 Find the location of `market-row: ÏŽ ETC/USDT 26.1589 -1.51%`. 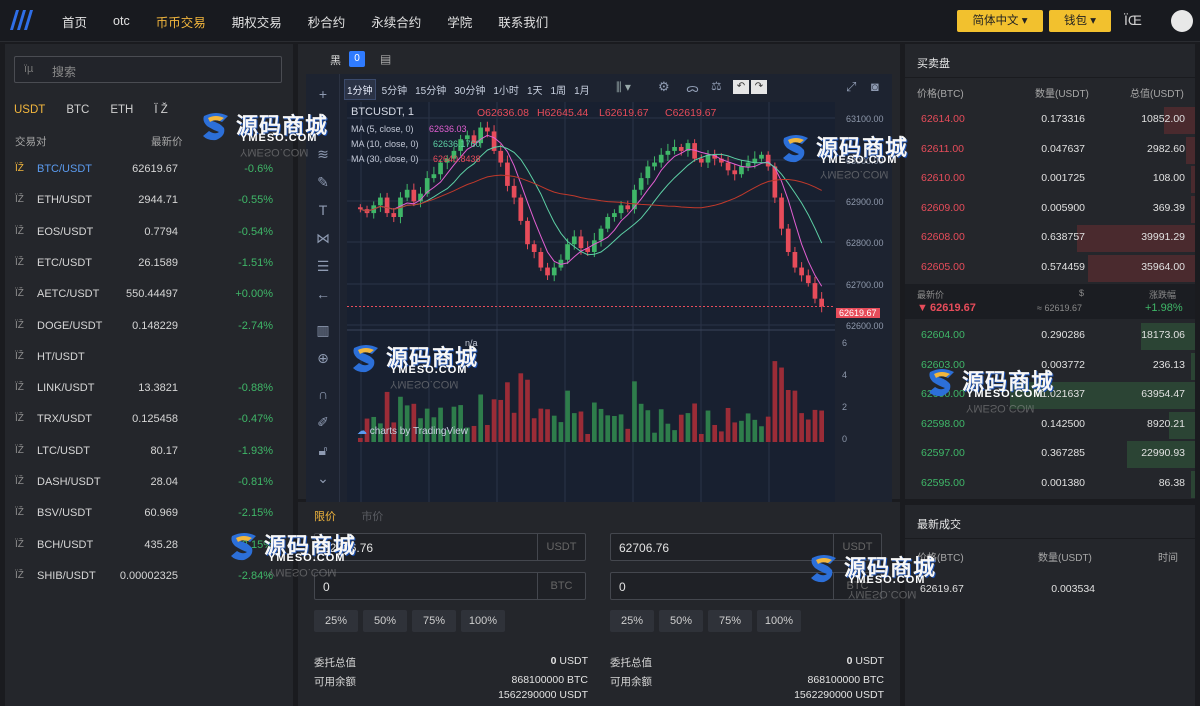

market-row: ÏŽ ETC/USDT 26.1589 -1.51% is located at coordinates (149, 263).